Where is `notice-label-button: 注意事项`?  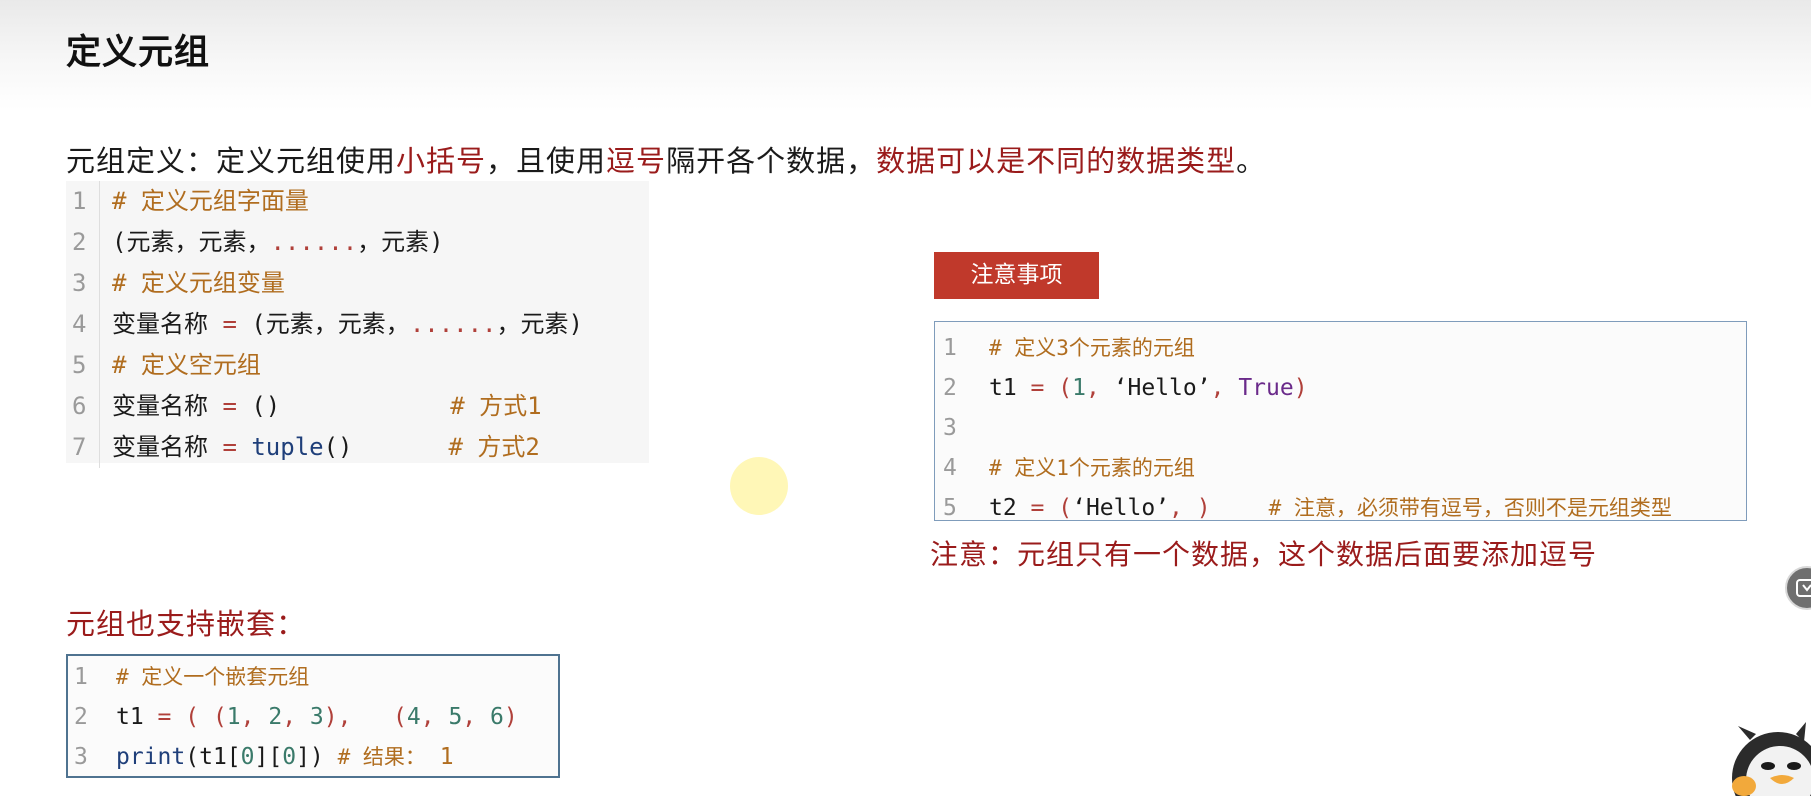 notice-label-button: 注意事项 is located at coordinates (1016, 275).